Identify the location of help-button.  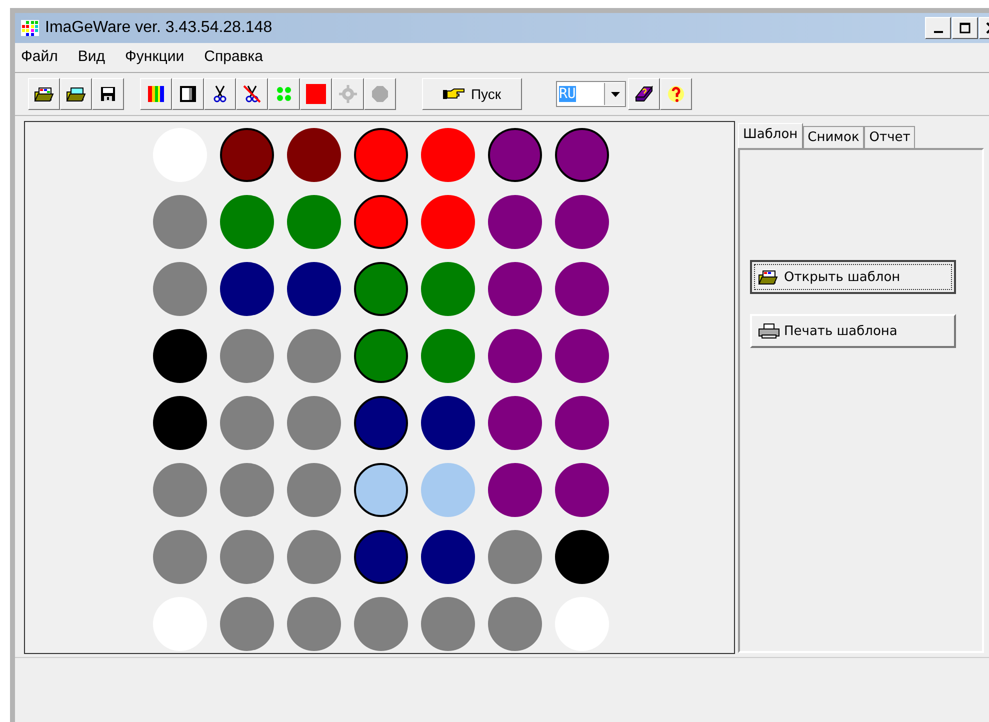
(676, 94).